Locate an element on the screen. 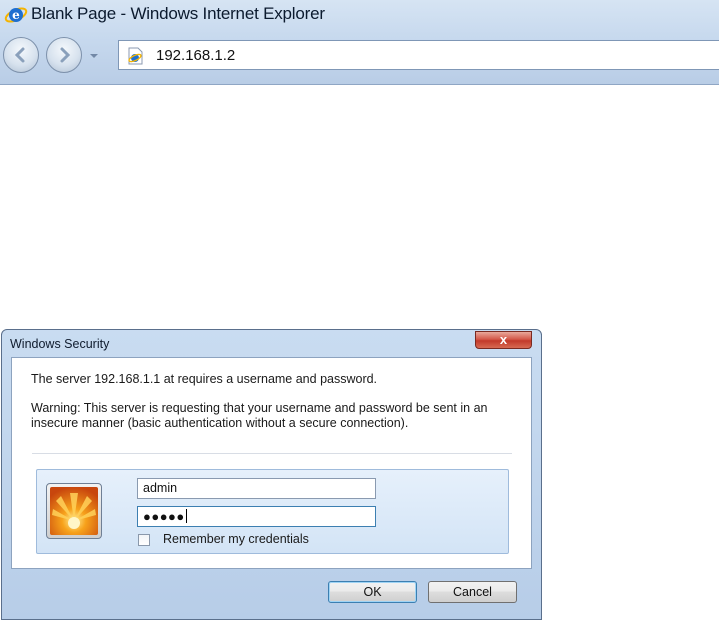  ok-button: OK is located at coordinates (372, 592).